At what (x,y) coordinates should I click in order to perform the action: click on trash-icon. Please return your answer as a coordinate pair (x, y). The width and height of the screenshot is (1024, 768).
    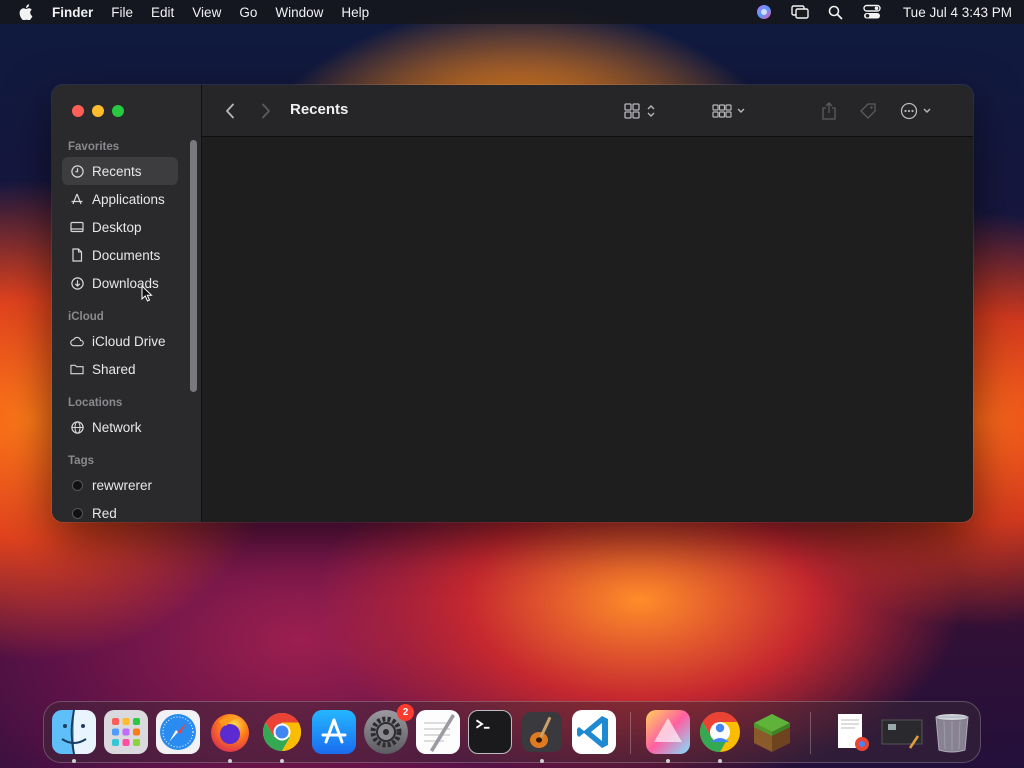
    Looking at the image, I should click on (952, 733).